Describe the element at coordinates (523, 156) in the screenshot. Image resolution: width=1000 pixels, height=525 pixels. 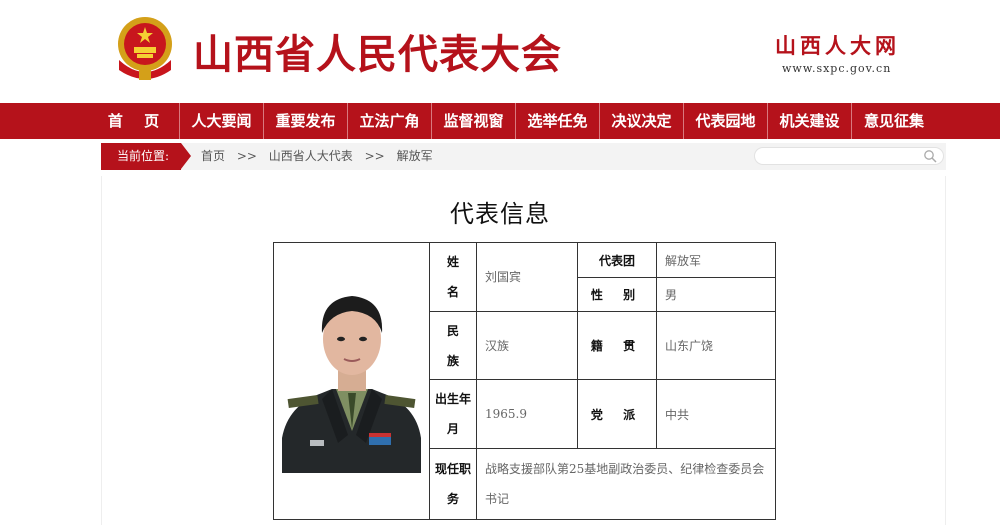
I see `breadcrumb-bar: 当前位置: 首页 >> 山西省人大代表 >> 解放军` at that location.